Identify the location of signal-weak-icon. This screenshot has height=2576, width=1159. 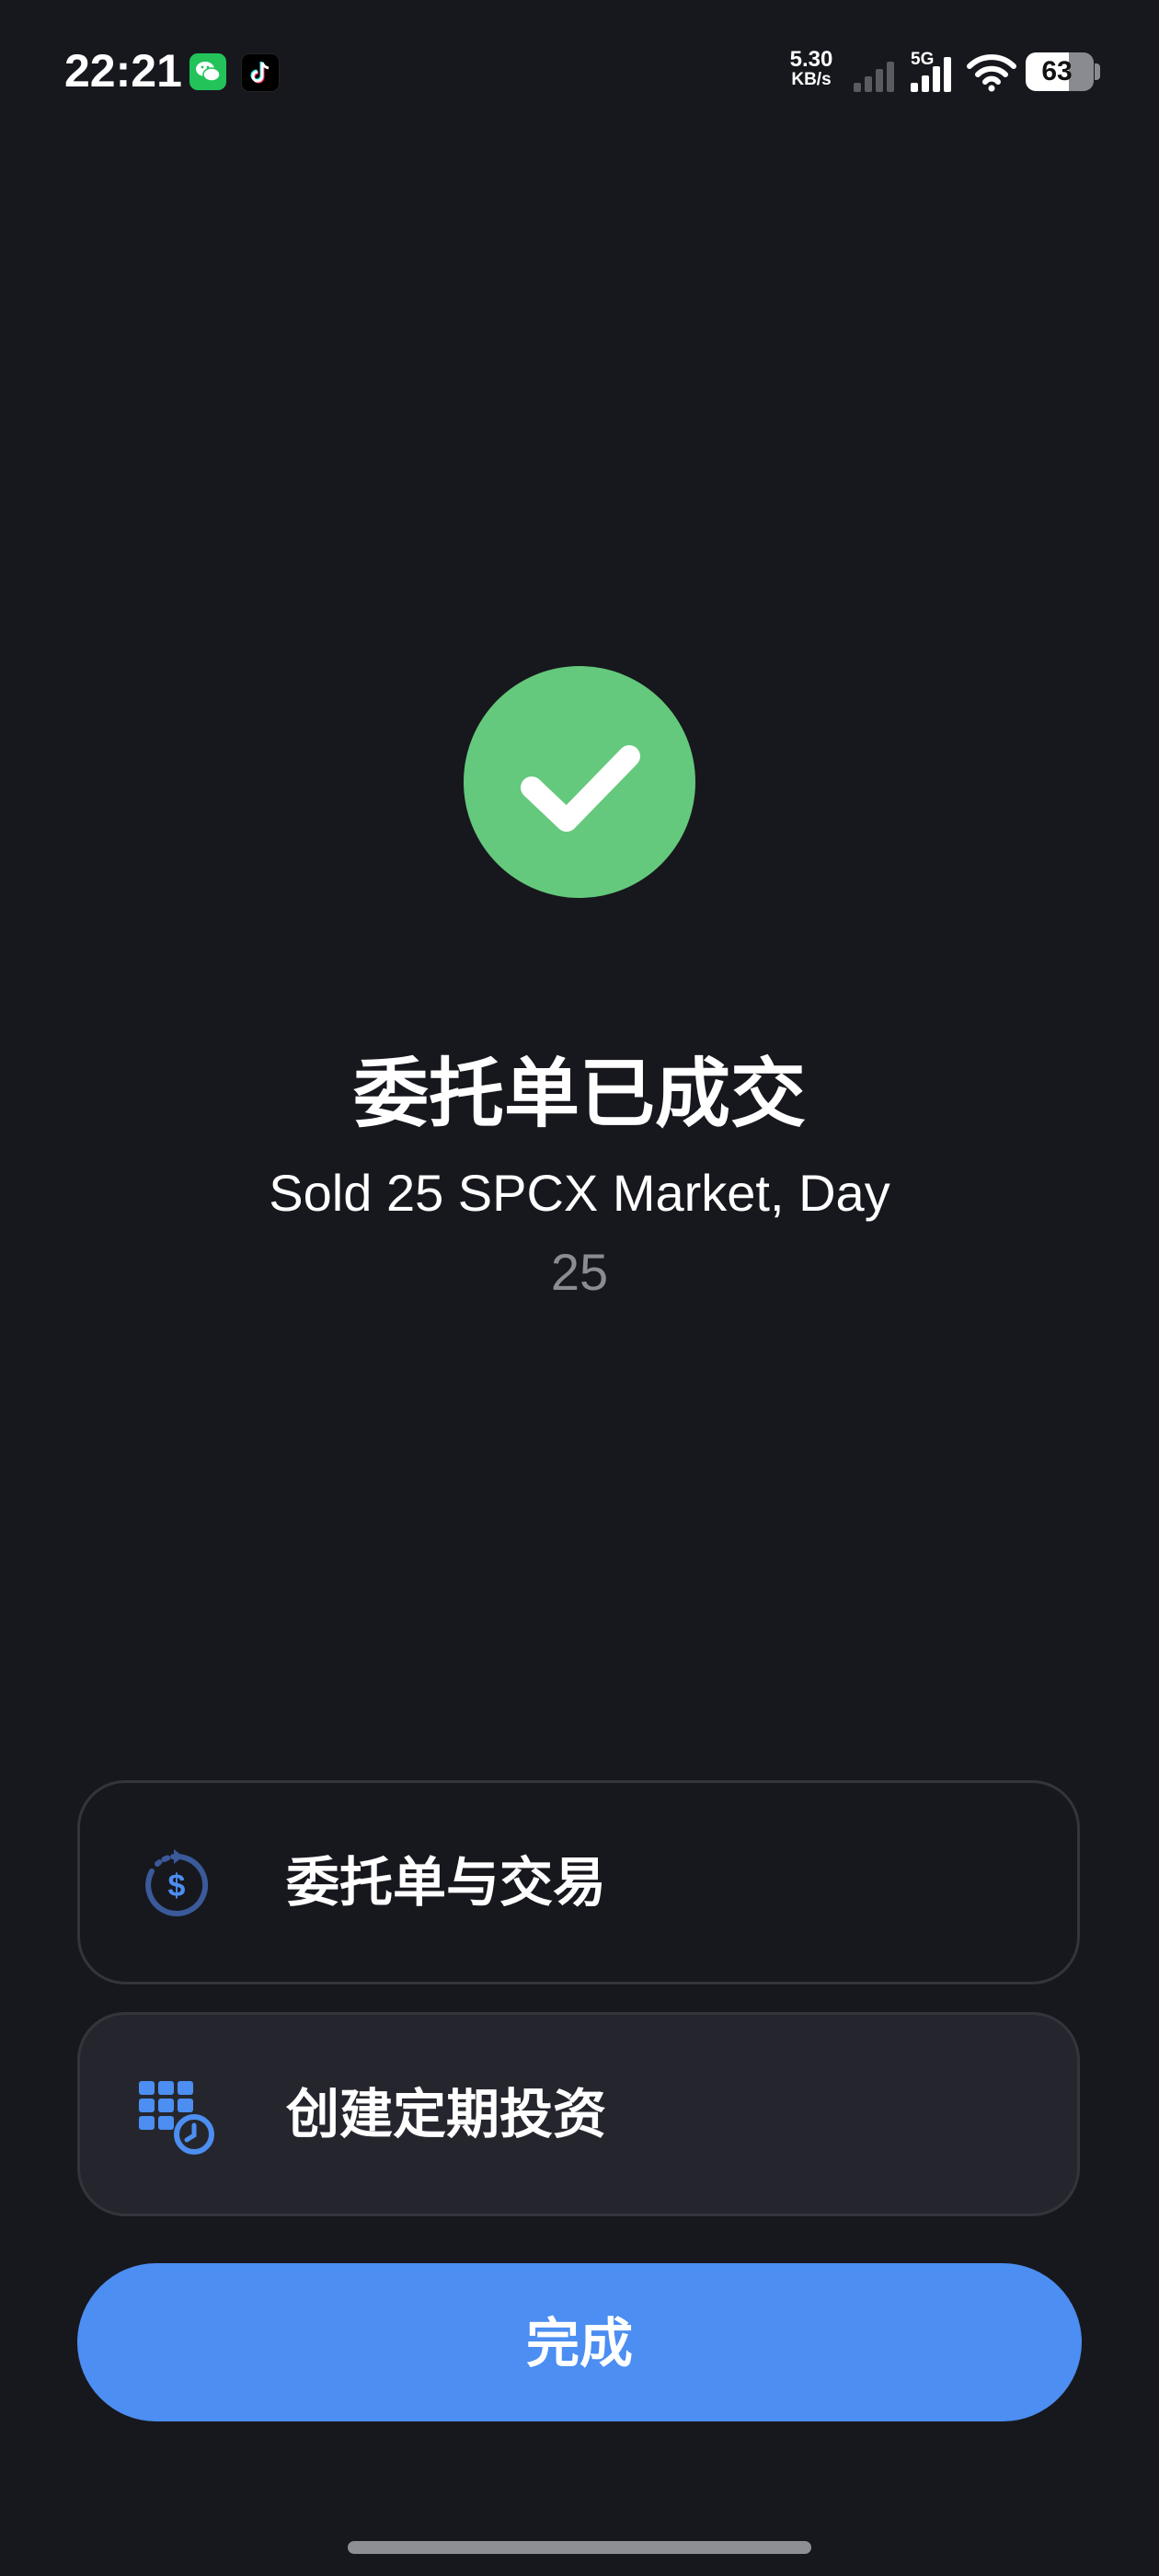
(876, 77).